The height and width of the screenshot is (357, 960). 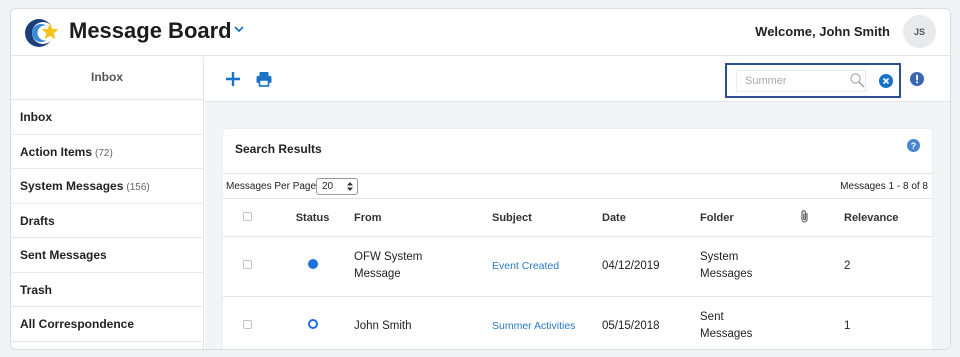 What do you see at coordinates (350, 186) in the screenshot?
I see `select-arrows-icon` at bounding box center [350, 186].